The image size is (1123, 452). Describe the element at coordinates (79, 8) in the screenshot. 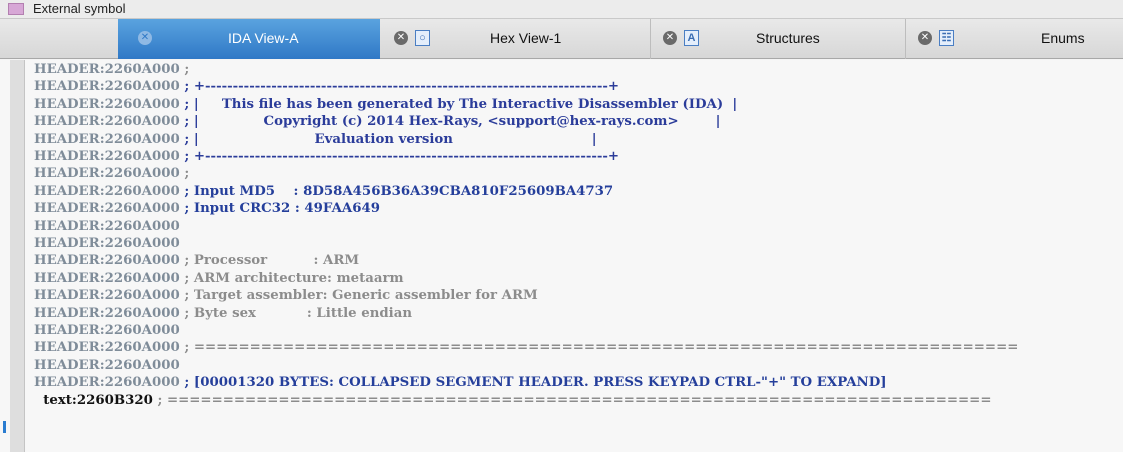

I see `legend-label: External symbol` at that location.